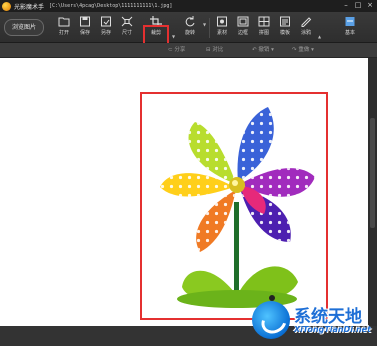  I want to click on puzzle-icon, so click(264, 21).